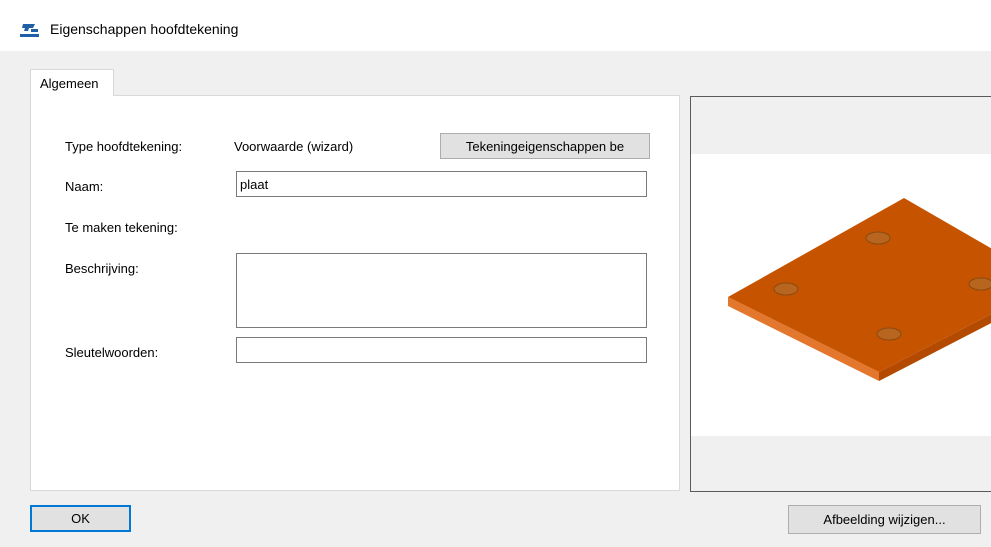  Describe the element at coordinates (124, 146) in the screenshot. I see `type-label: Type hoofdtekening:` at that location.